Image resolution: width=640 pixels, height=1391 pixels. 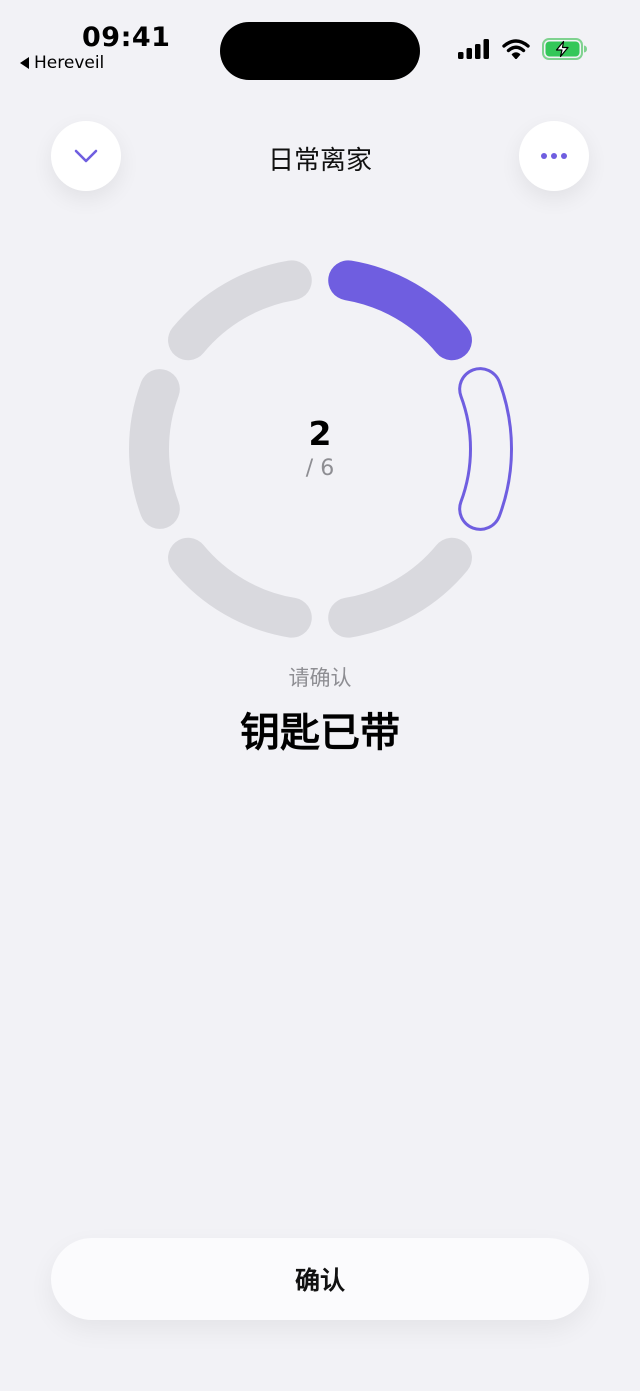 What do you see at coordinates (320, 433) in the screenshot?
I see `progress-current: 2` at bounding box center [320, 433].